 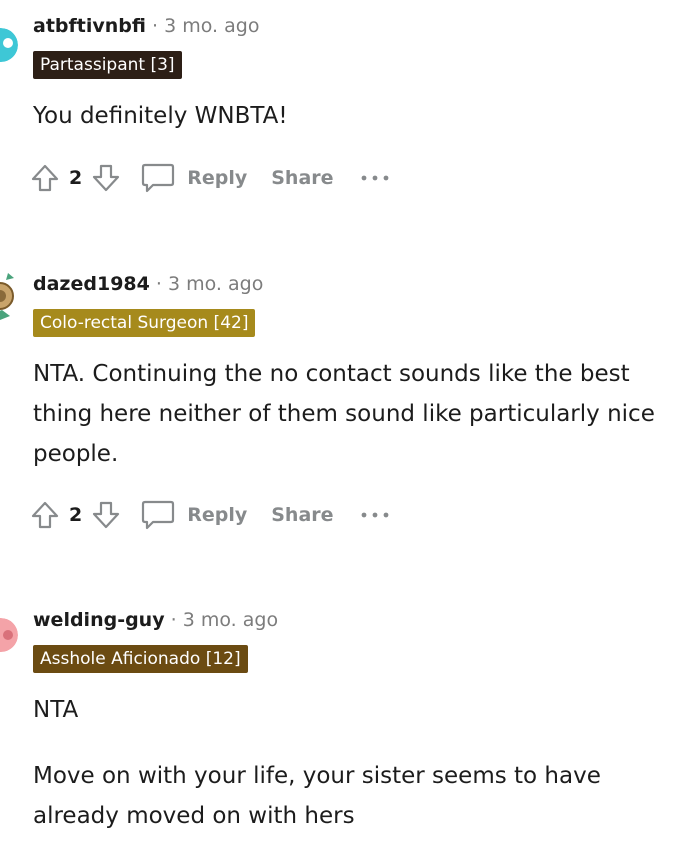 What do you see at coordinates (91, 284) in the screenshot?
I see `username: dazed1984` at bounding box center [91, 284].